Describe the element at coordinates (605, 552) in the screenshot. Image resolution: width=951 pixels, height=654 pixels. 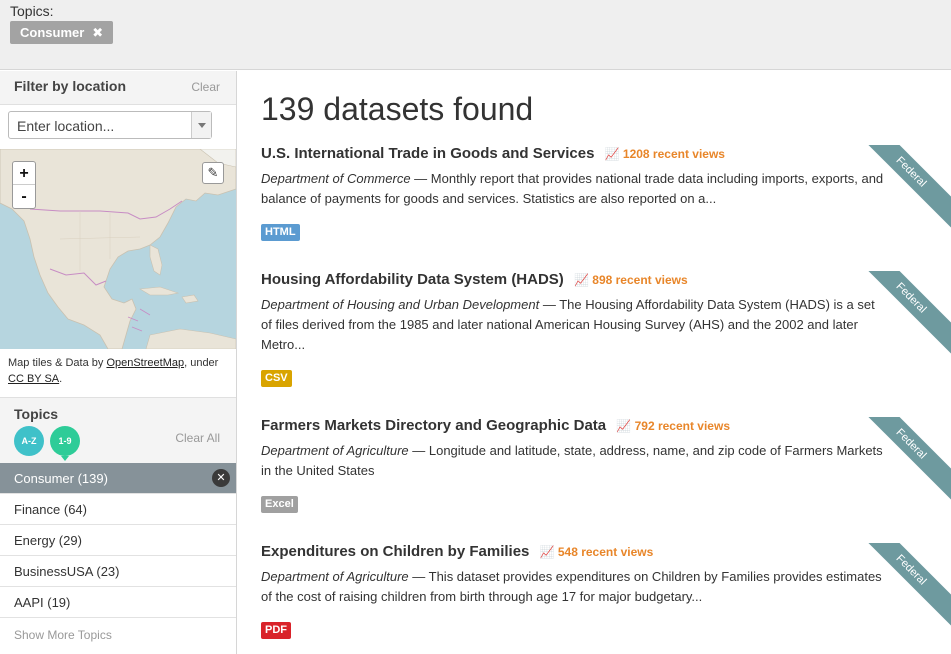
I see `views-count: 548 recent views` at that location.